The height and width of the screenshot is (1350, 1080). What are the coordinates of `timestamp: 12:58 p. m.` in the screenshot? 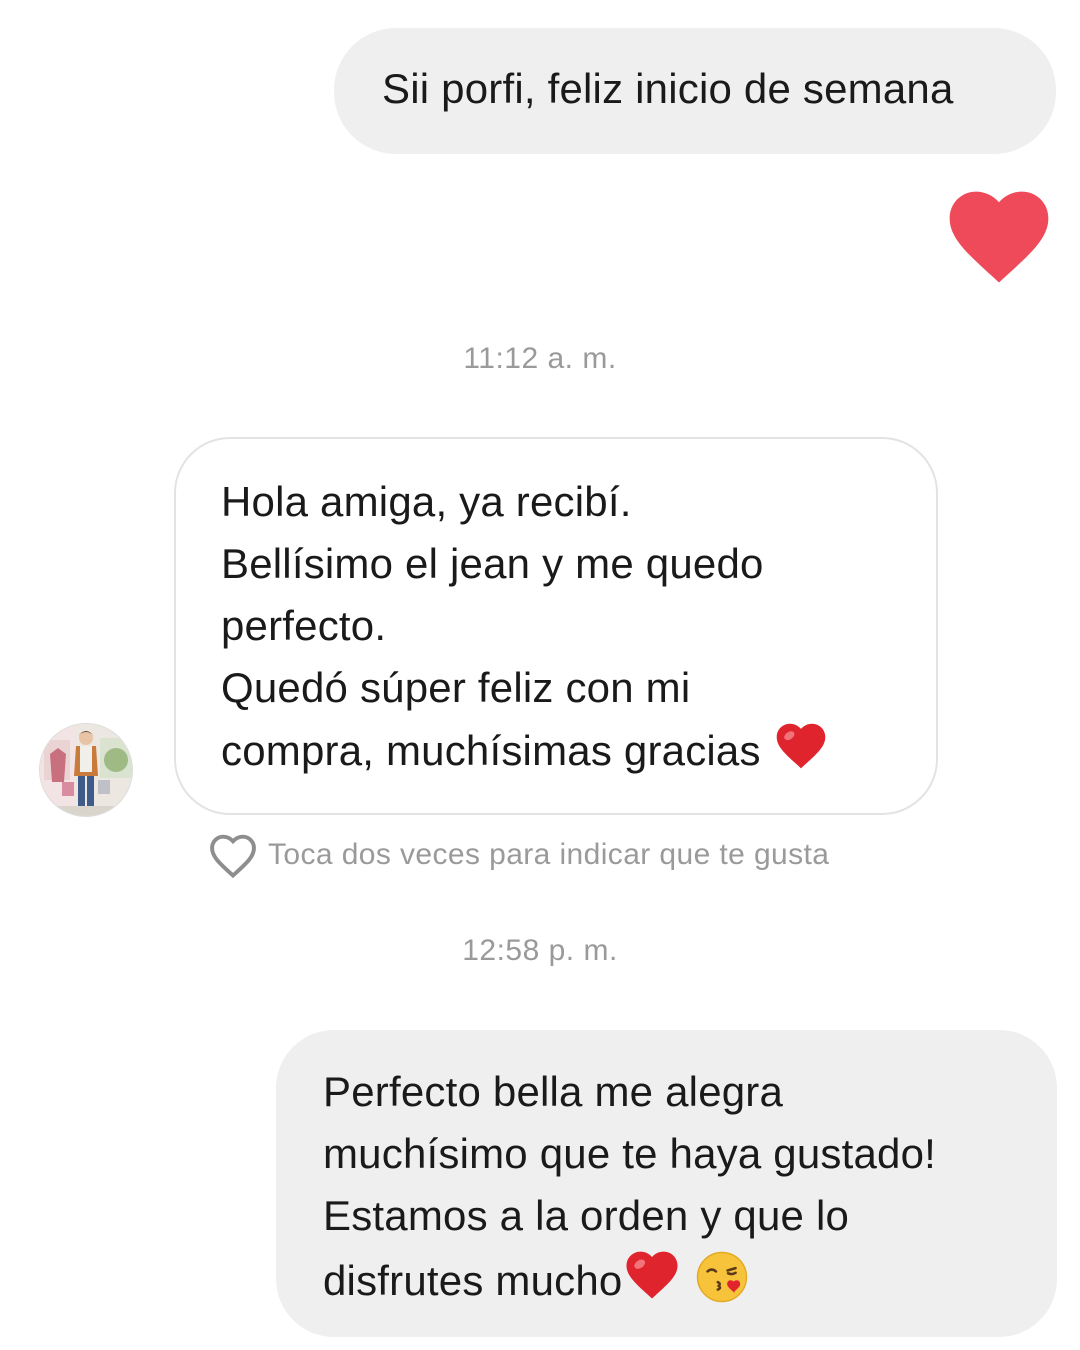 It's located at (540, 950).